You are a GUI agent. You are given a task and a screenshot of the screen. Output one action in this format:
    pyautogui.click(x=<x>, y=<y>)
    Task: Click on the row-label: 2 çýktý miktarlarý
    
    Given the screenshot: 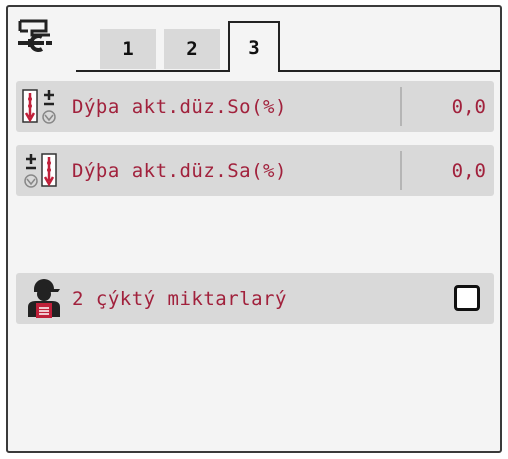 What is the action you would take?
    pyautogui.click(x=179, y=298)
    